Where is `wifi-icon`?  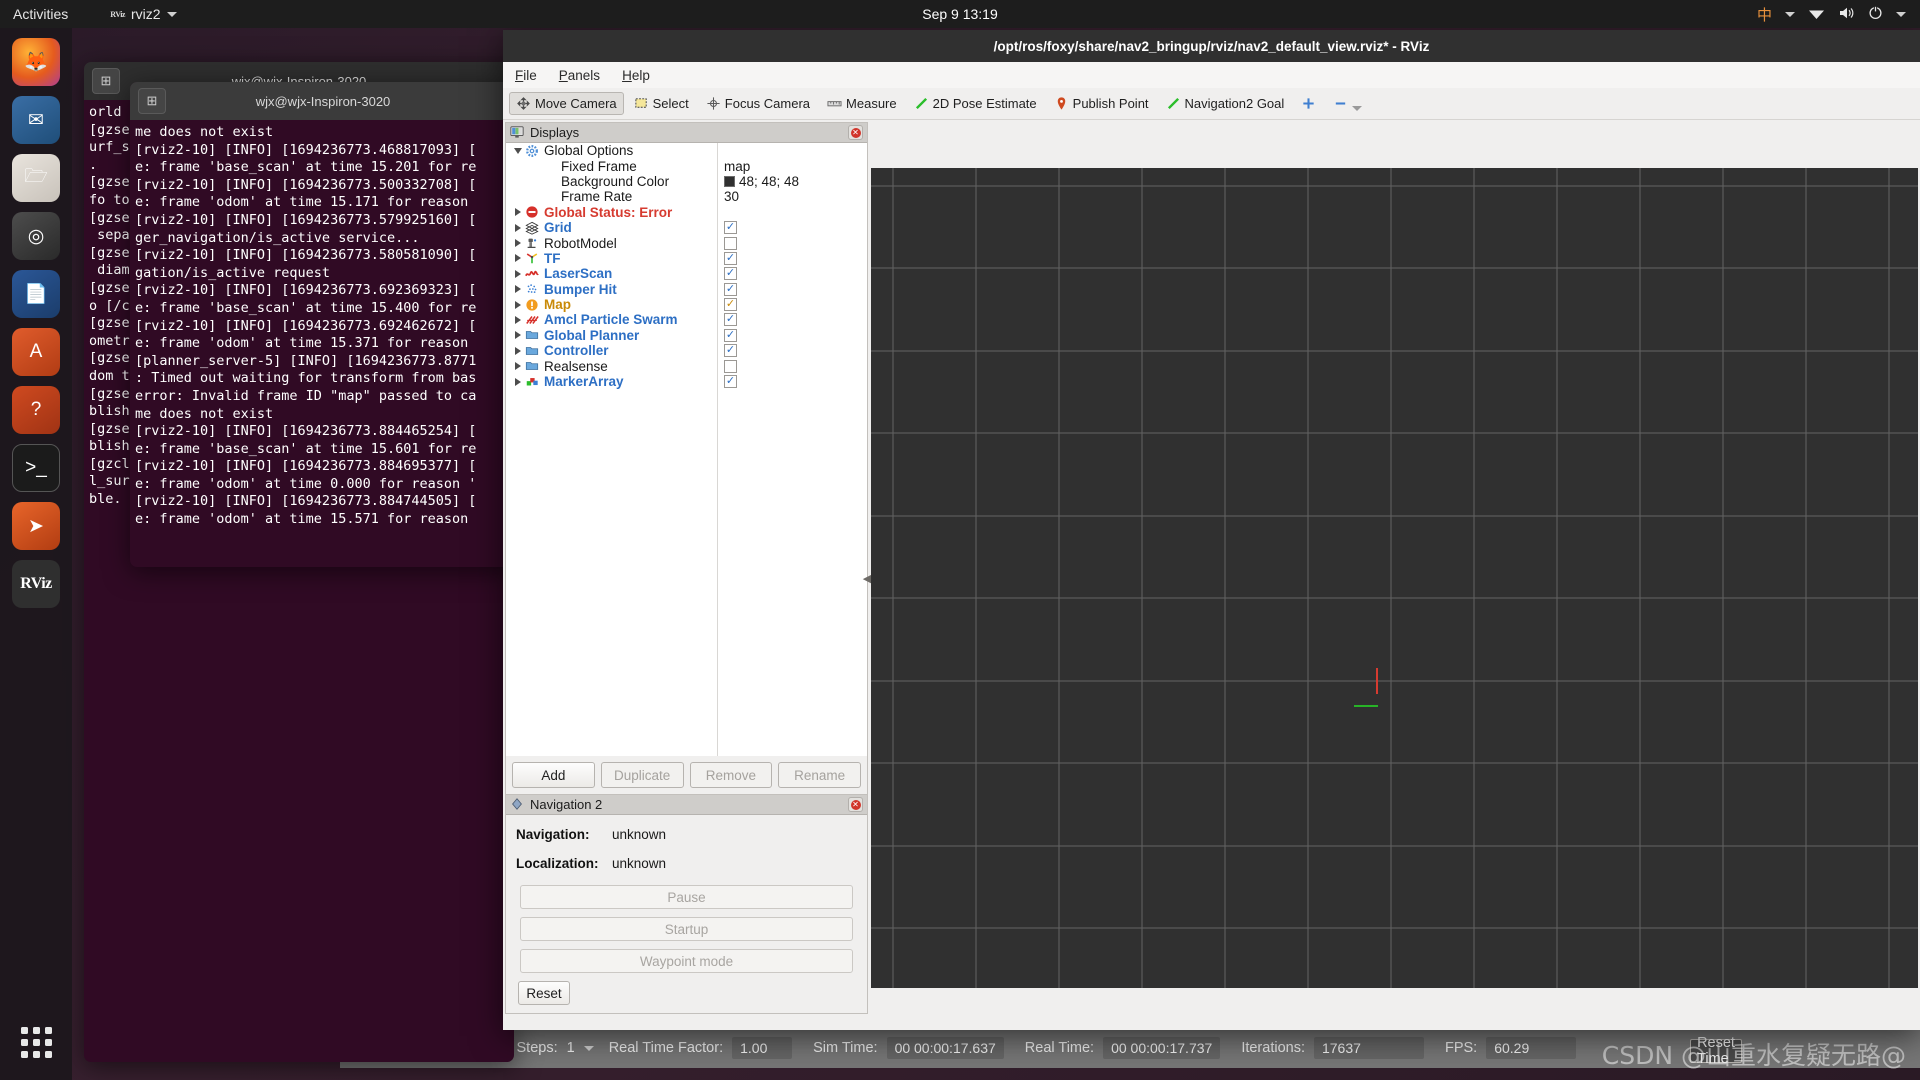
wifi-icon is located at coordinates (1816, 14).